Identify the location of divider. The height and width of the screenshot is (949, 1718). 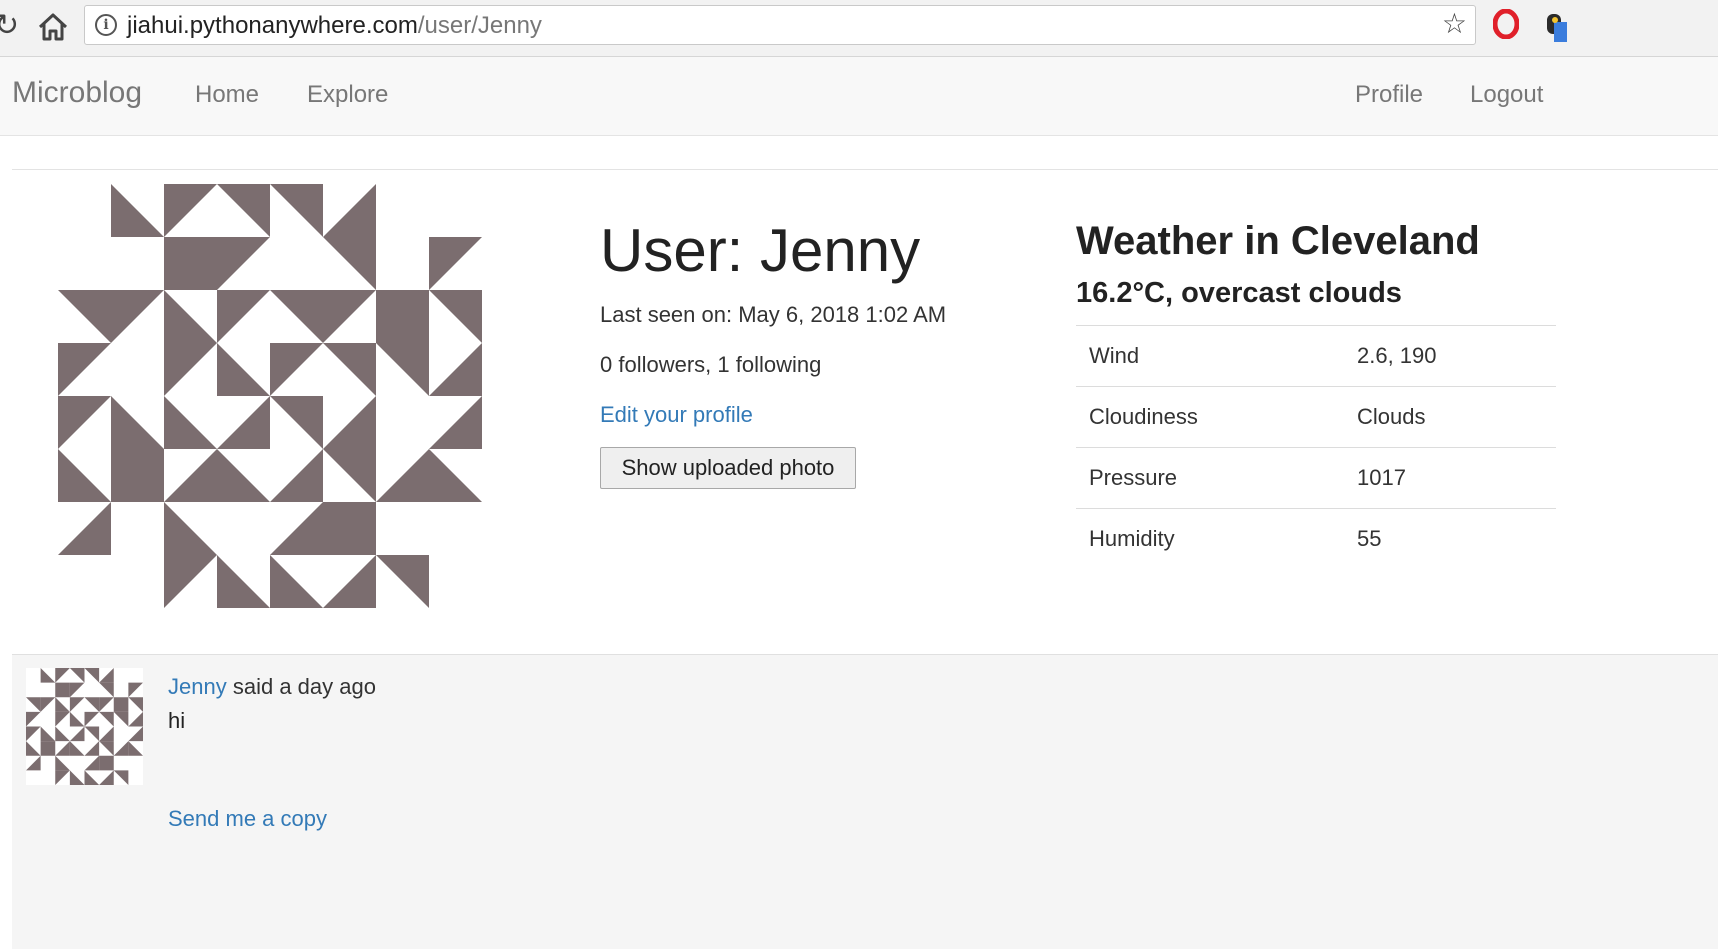
(865, 169).